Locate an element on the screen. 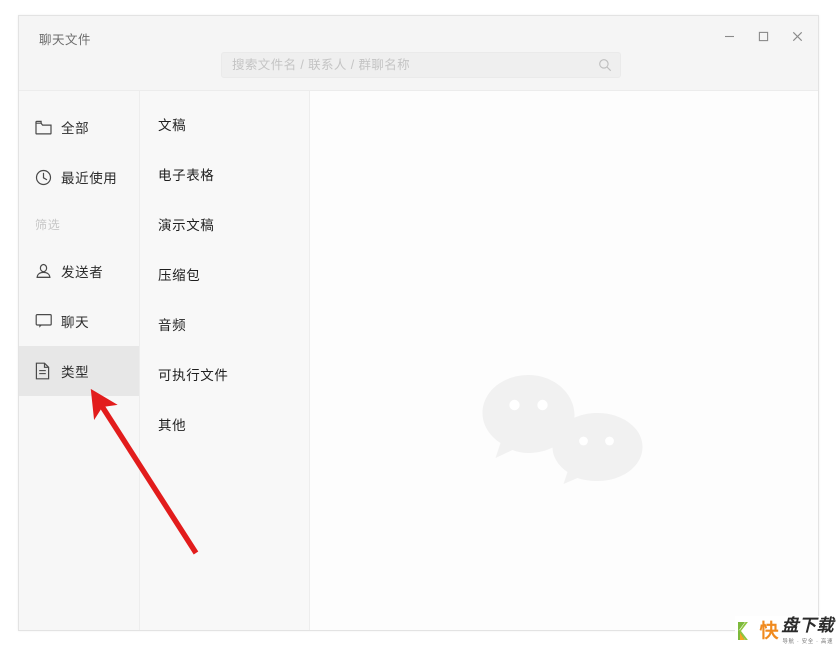 Image resolution: width=840 pixels, height=650 pixels. sidebar-item-sender: 发送者 is located at coordinates (79, 271).